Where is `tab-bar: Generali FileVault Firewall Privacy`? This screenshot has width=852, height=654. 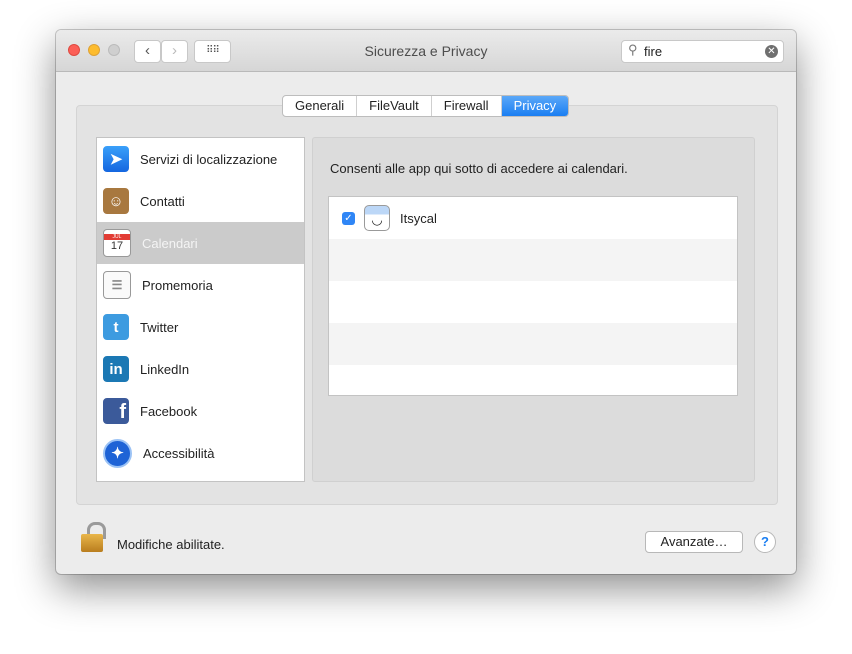
tab-bar: Generali FileVault Firewall Privacy is located at coordinates (426, 106).